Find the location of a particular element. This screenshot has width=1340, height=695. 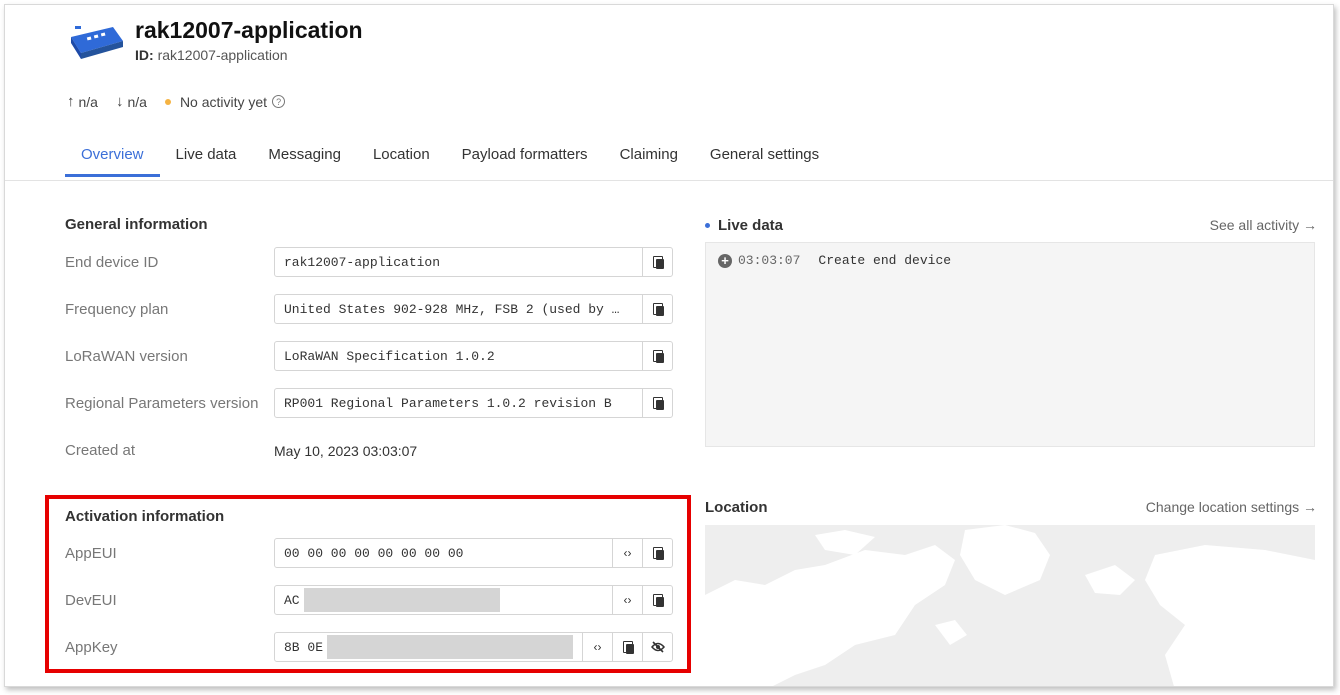

general-info-heading: General information is located at coordinates (136, 224).